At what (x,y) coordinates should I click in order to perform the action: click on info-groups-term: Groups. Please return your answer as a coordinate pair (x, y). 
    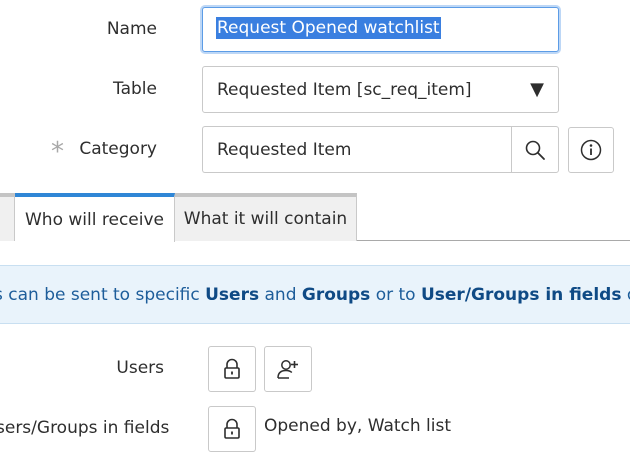
    Looking at the image, I should click on (336, 294).